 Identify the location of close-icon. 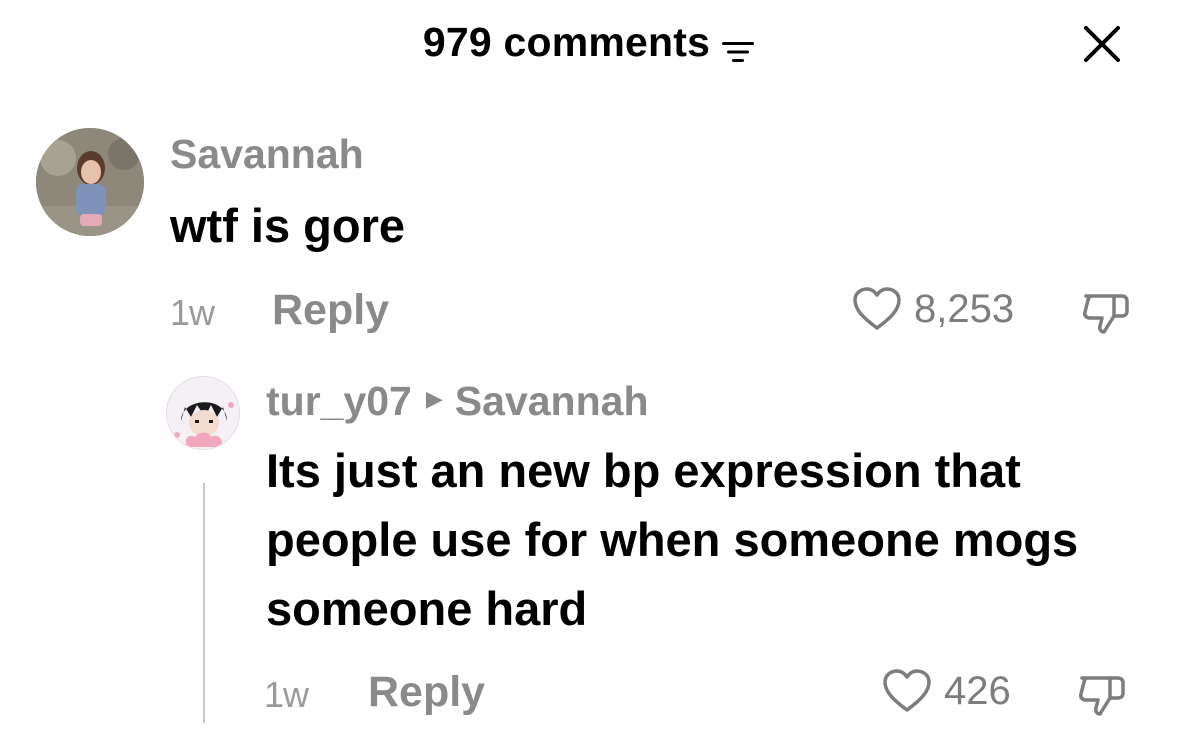
(1102, 44).